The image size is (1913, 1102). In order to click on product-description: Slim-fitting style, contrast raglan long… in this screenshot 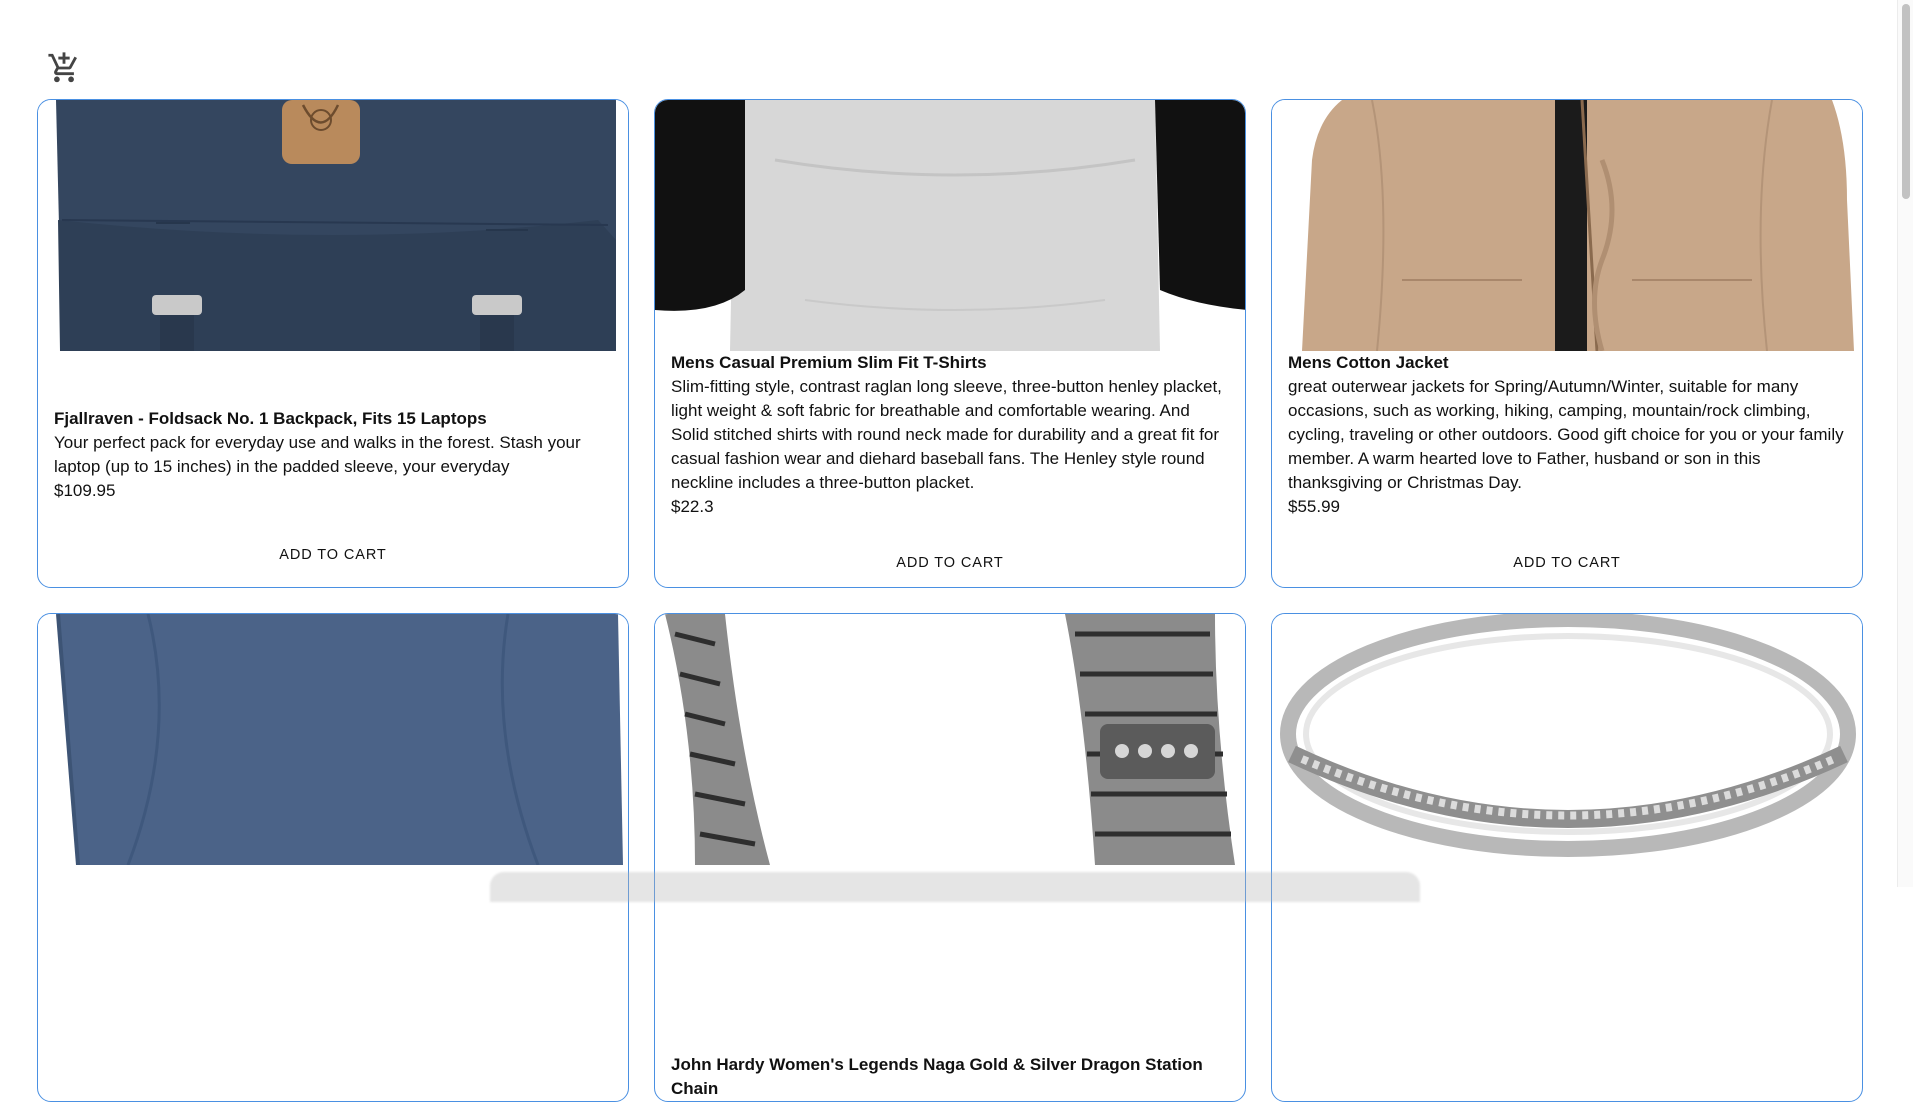, I will do `click(946, 434)`.